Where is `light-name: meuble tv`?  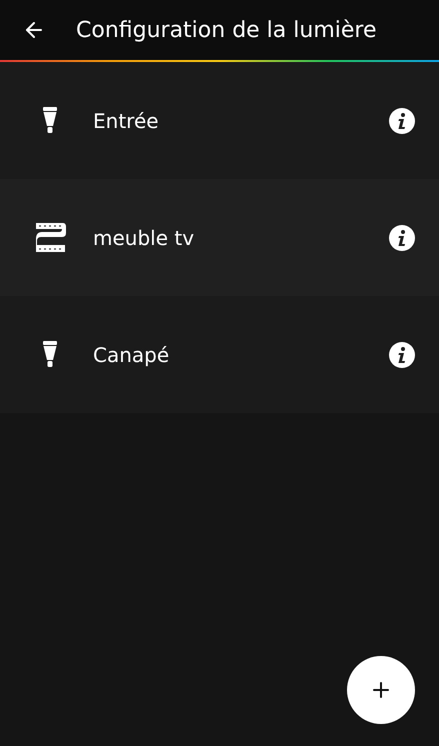 light-name: meuble tv is located at coordinates (144, 238).